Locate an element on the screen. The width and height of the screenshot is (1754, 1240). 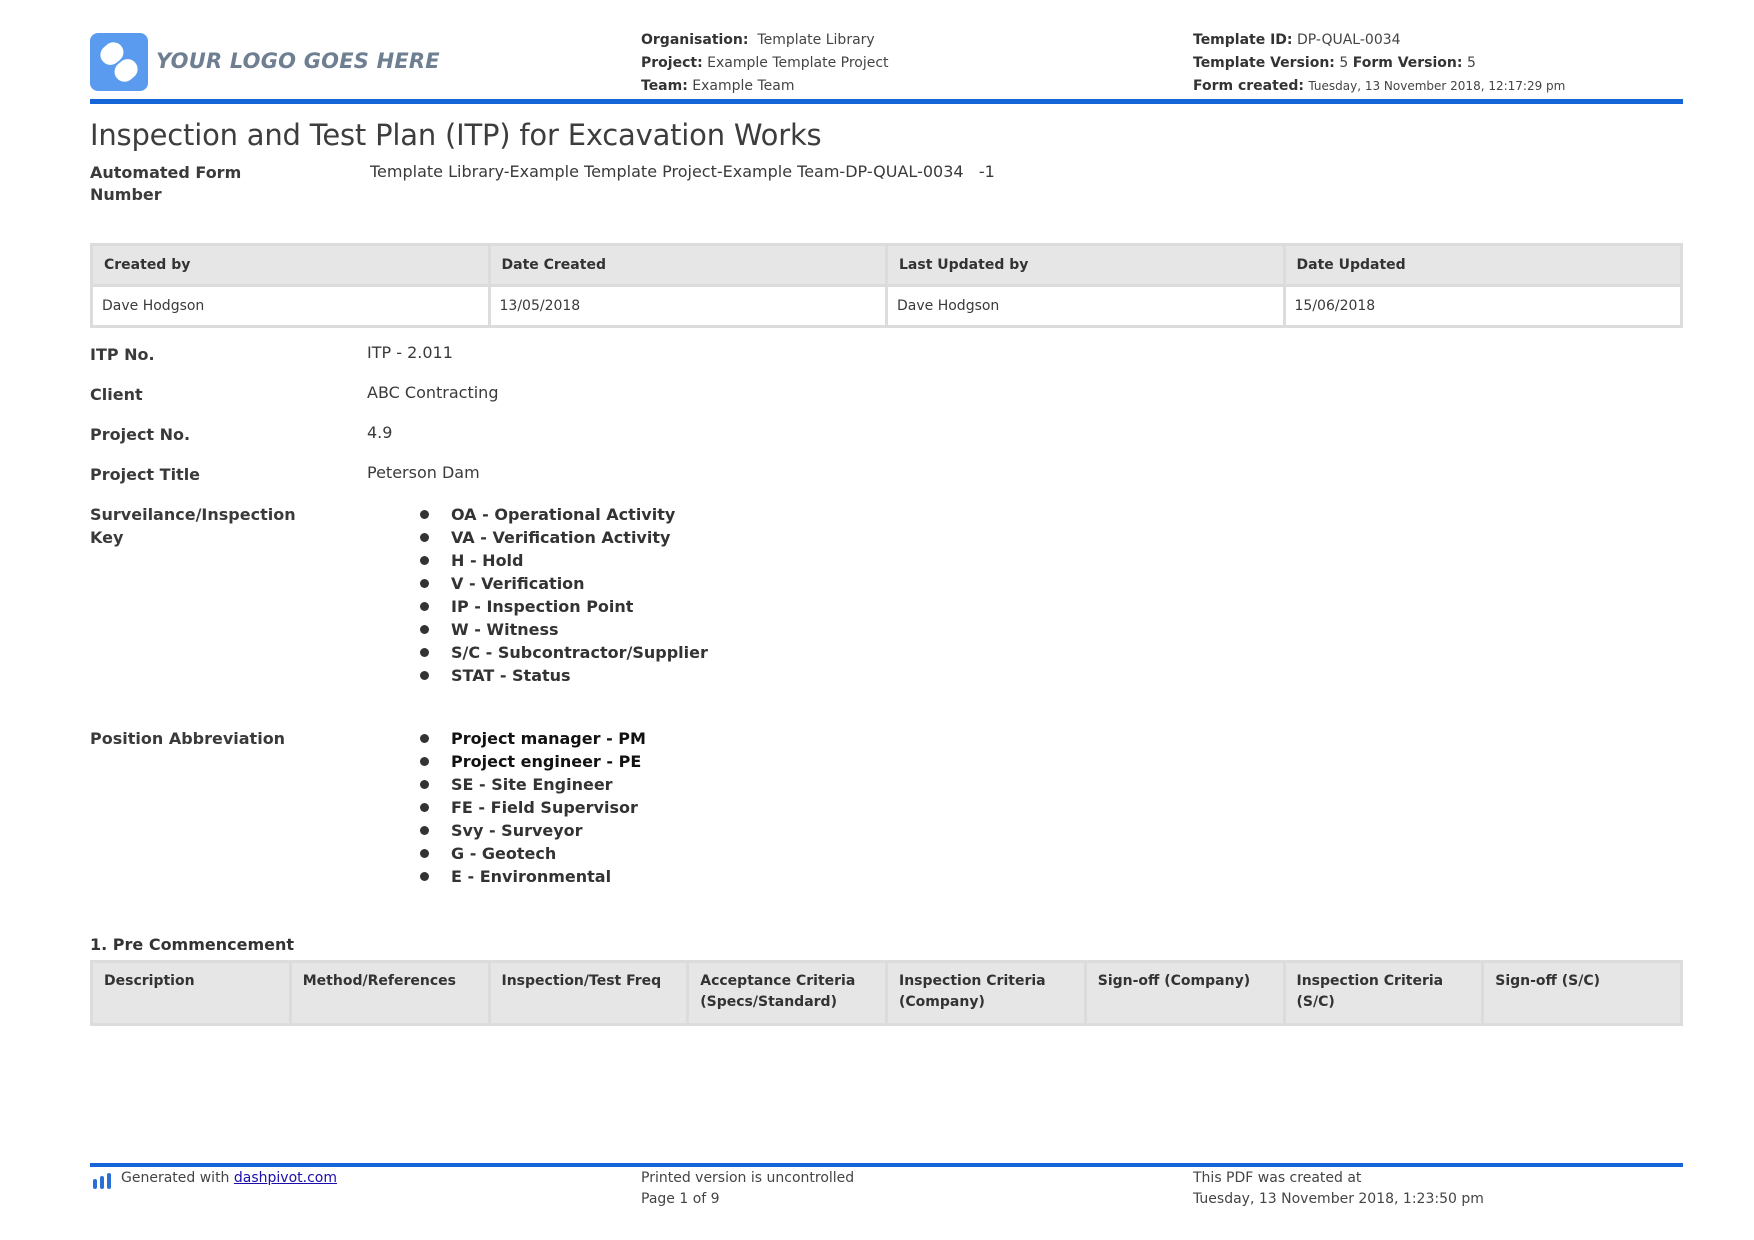
column-header: Created by is located at coordinates (290, 265).